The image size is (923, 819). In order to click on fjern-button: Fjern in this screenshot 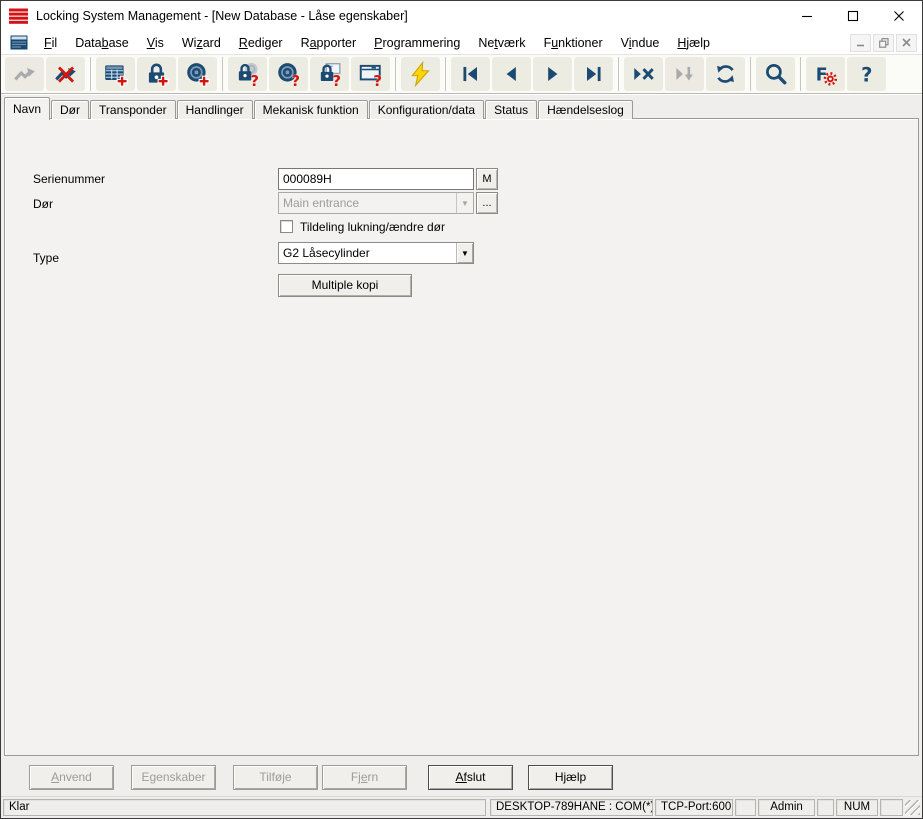, I will do `click(364, 777)`.